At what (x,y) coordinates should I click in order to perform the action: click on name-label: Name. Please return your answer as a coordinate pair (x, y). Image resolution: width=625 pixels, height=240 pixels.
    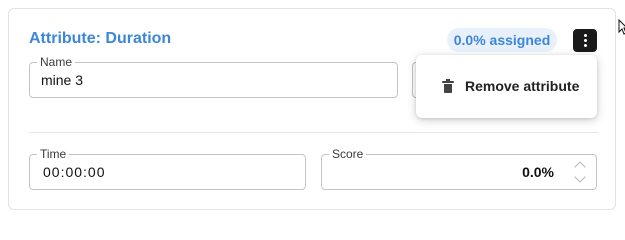
    Looking at the image, I should click on (56, 62).